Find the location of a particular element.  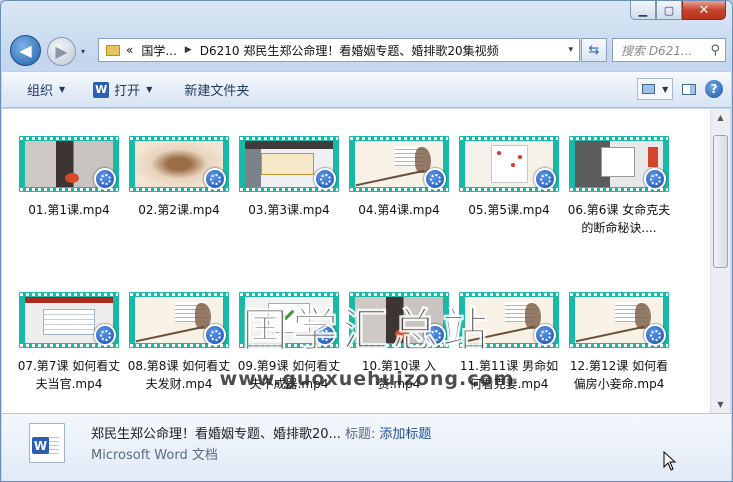

address-bar: « 国学... ▶ D6210 郑民生郑公命理！看婚姻专题、婚排歌20集视频 ▾ is located at coordinates (339, 50).